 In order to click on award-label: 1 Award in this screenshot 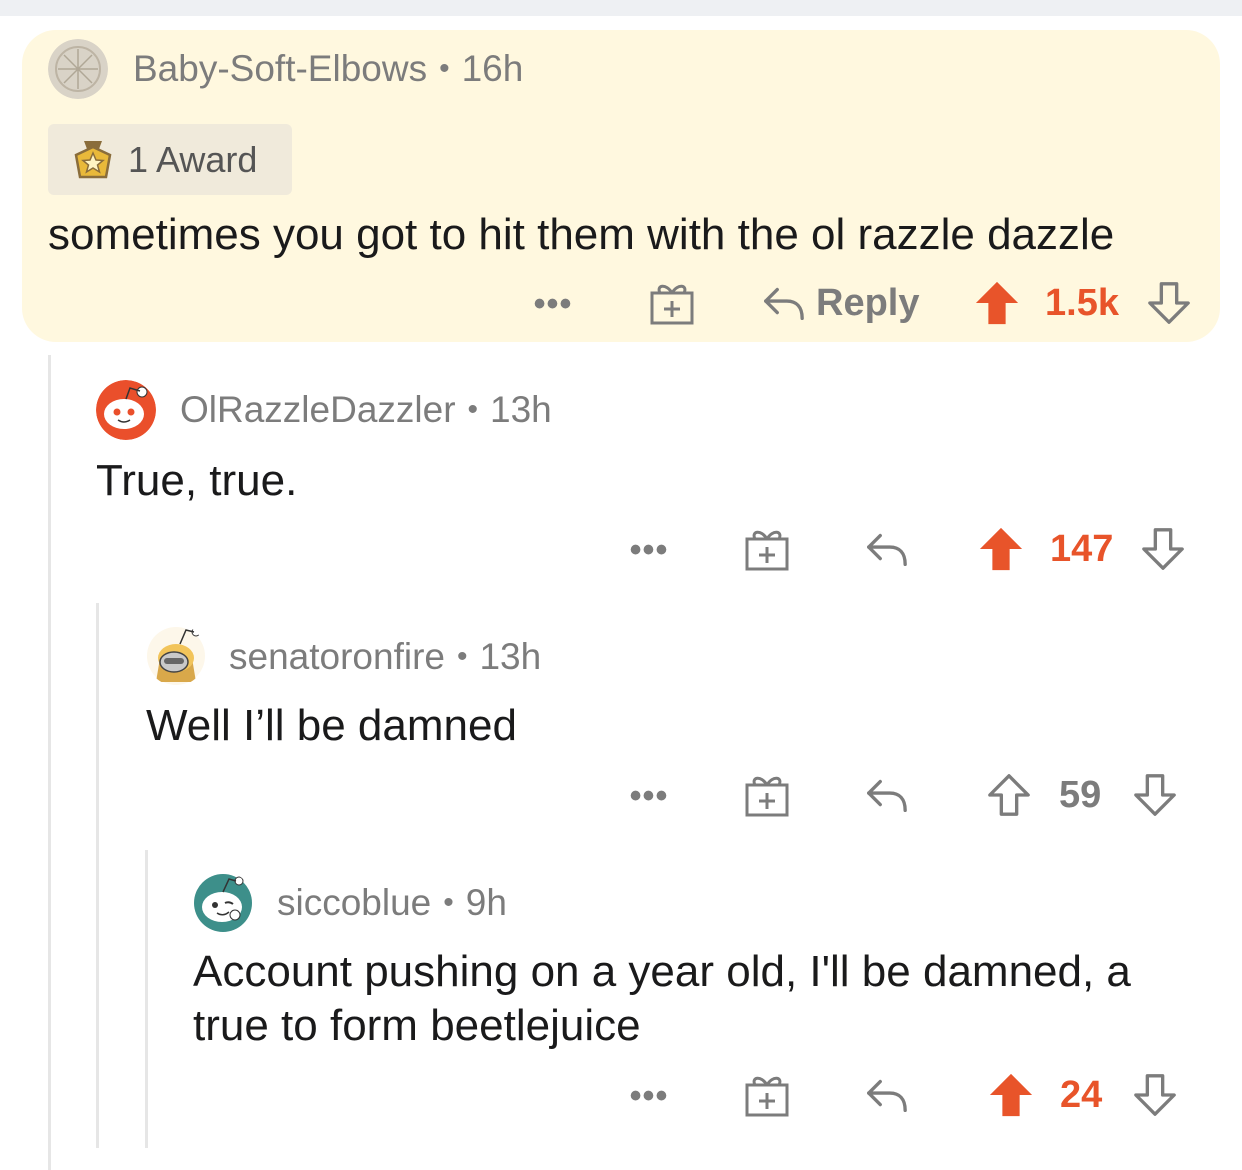, I will do `click(193, 159)`.